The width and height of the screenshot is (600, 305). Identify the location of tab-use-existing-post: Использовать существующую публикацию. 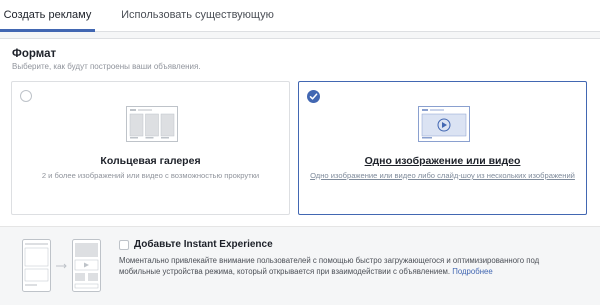
(197, 25).